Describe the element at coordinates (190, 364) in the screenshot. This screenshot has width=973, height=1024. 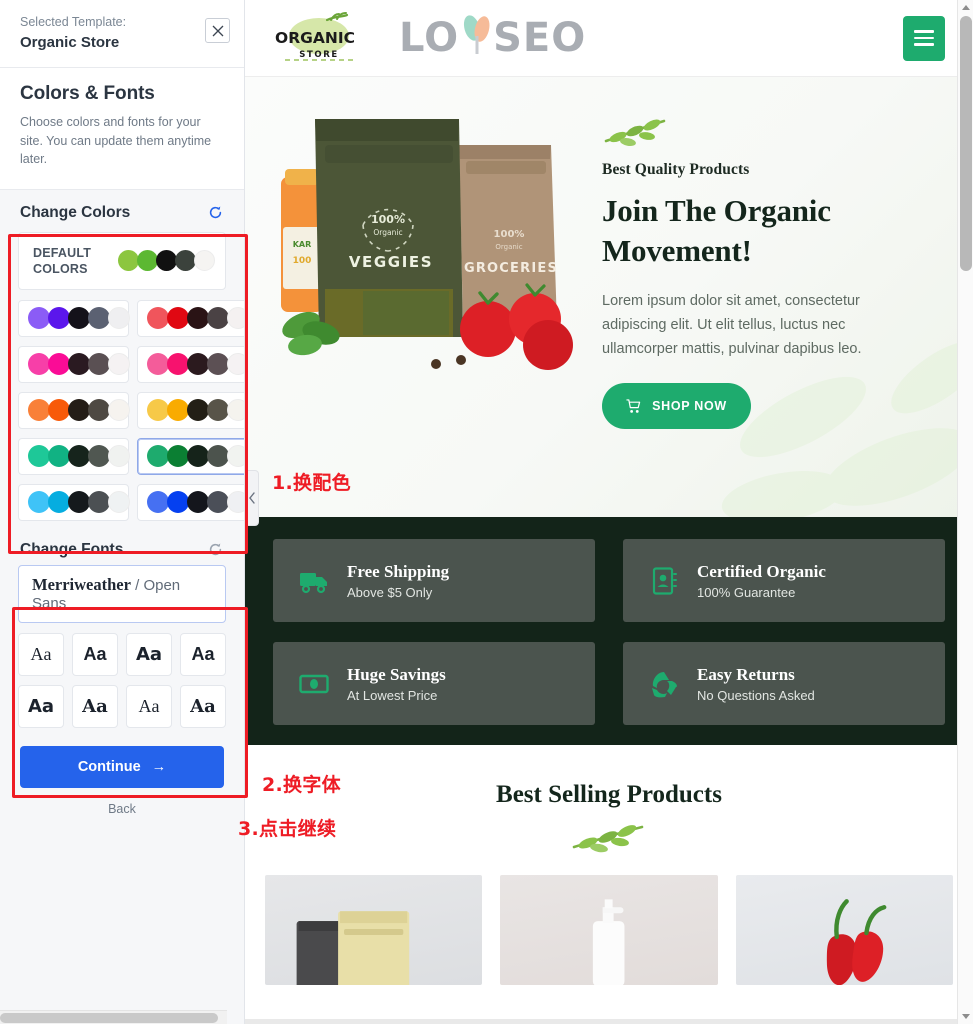
I see `palette-option-pink` at that location.